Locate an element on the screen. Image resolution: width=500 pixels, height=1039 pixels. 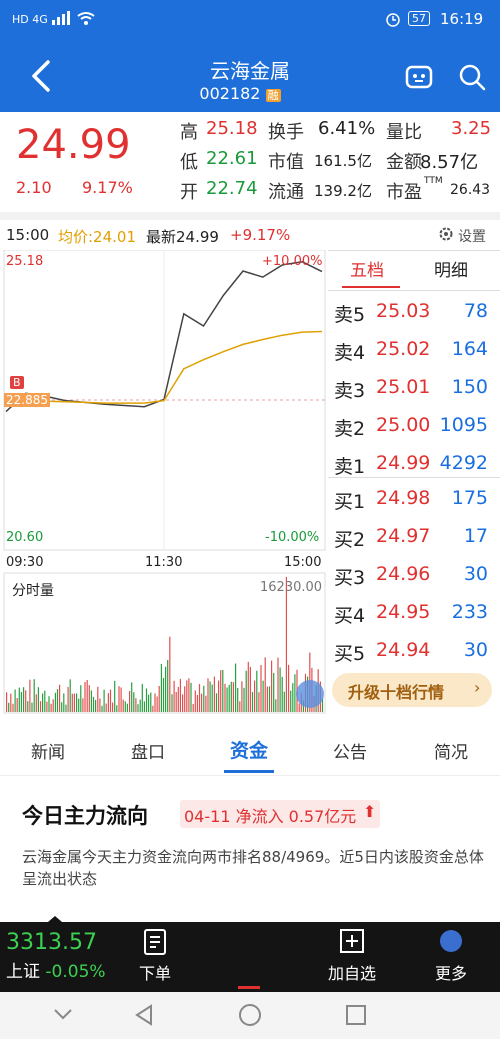
more-button: 更多 is located at coordinates (451, 956).